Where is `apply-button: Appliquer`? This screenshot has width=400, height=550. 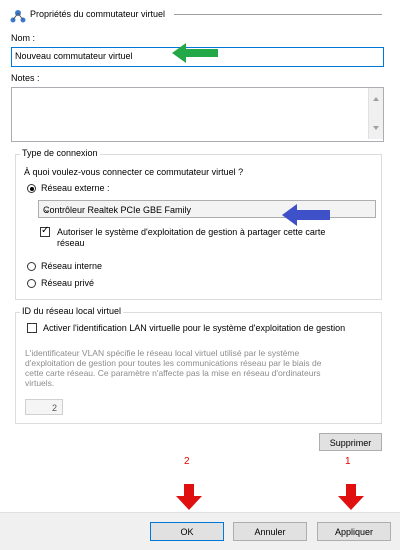 apply-button: Appliquer is located at coordinates (354, 531).